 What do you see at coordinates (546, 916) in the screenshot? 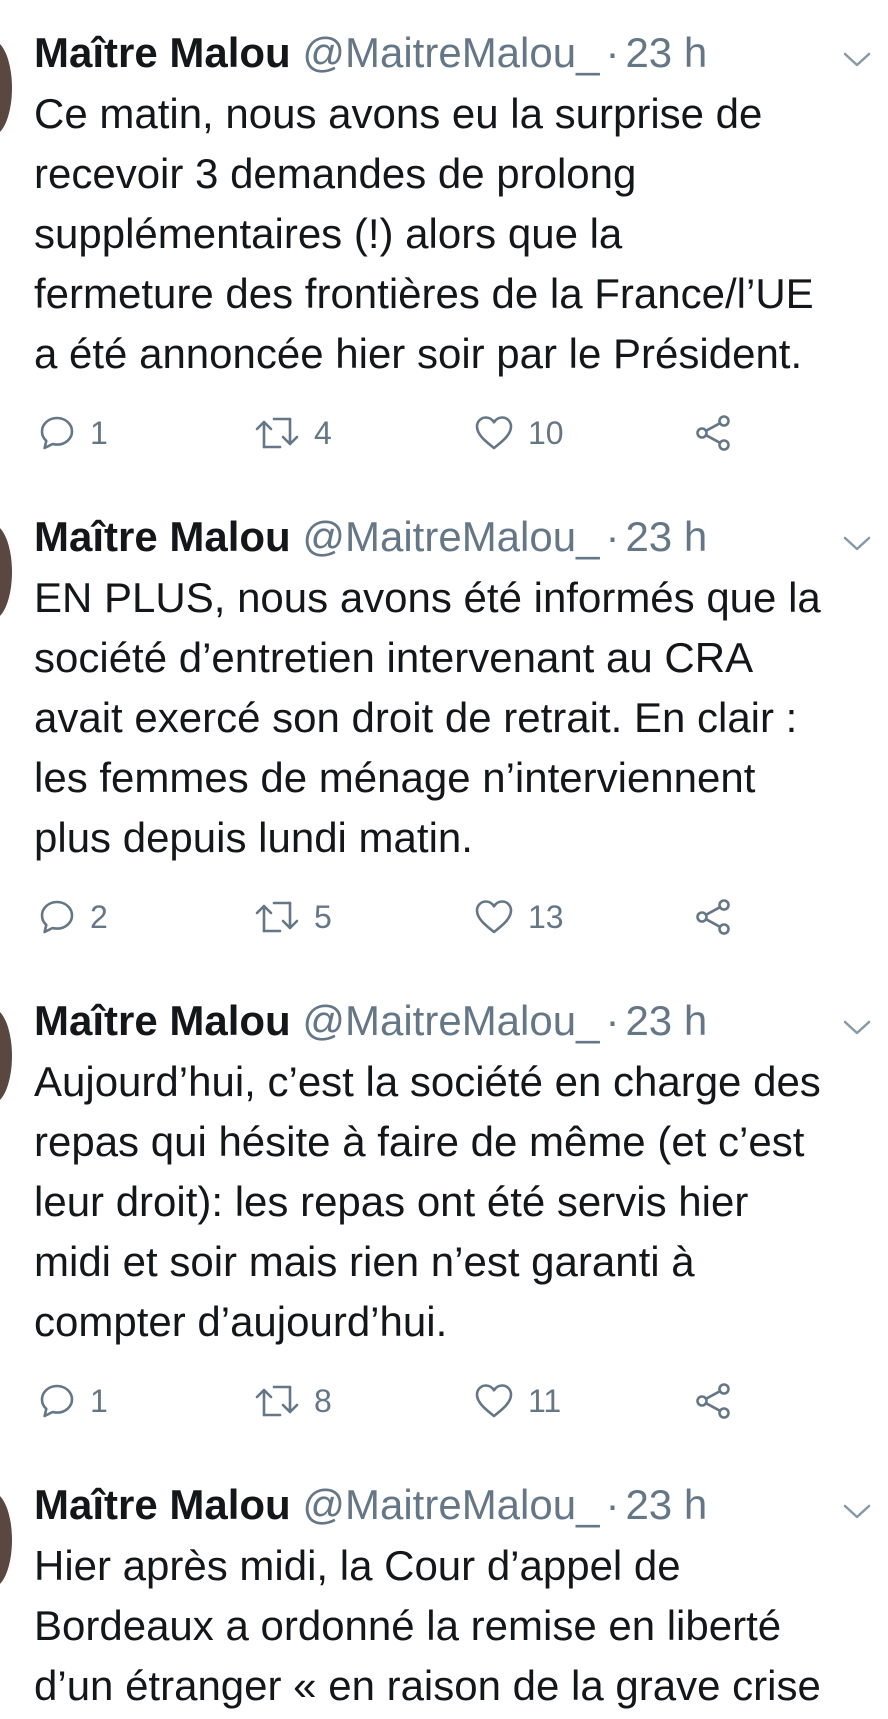
I see `like-count: 13` at bounding box center [546, 916].